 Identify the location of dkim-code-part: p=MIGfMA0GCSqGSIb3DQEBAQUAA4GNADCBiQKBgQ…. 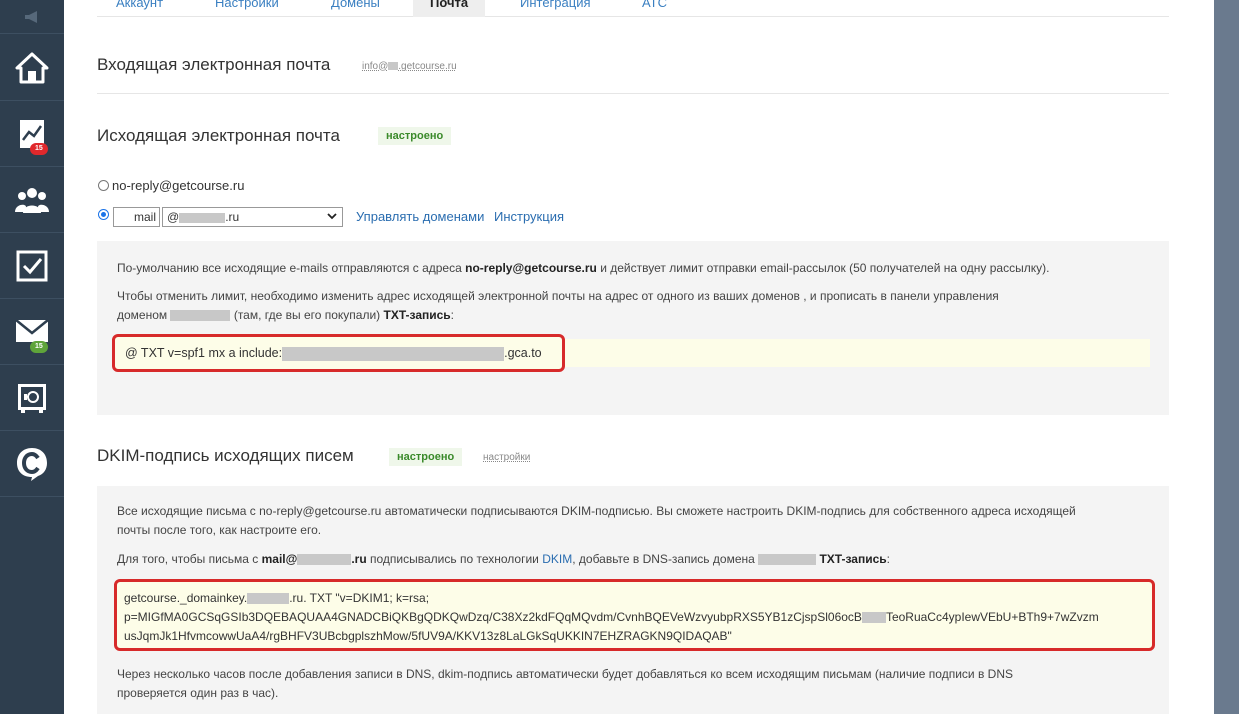
(493, 617).